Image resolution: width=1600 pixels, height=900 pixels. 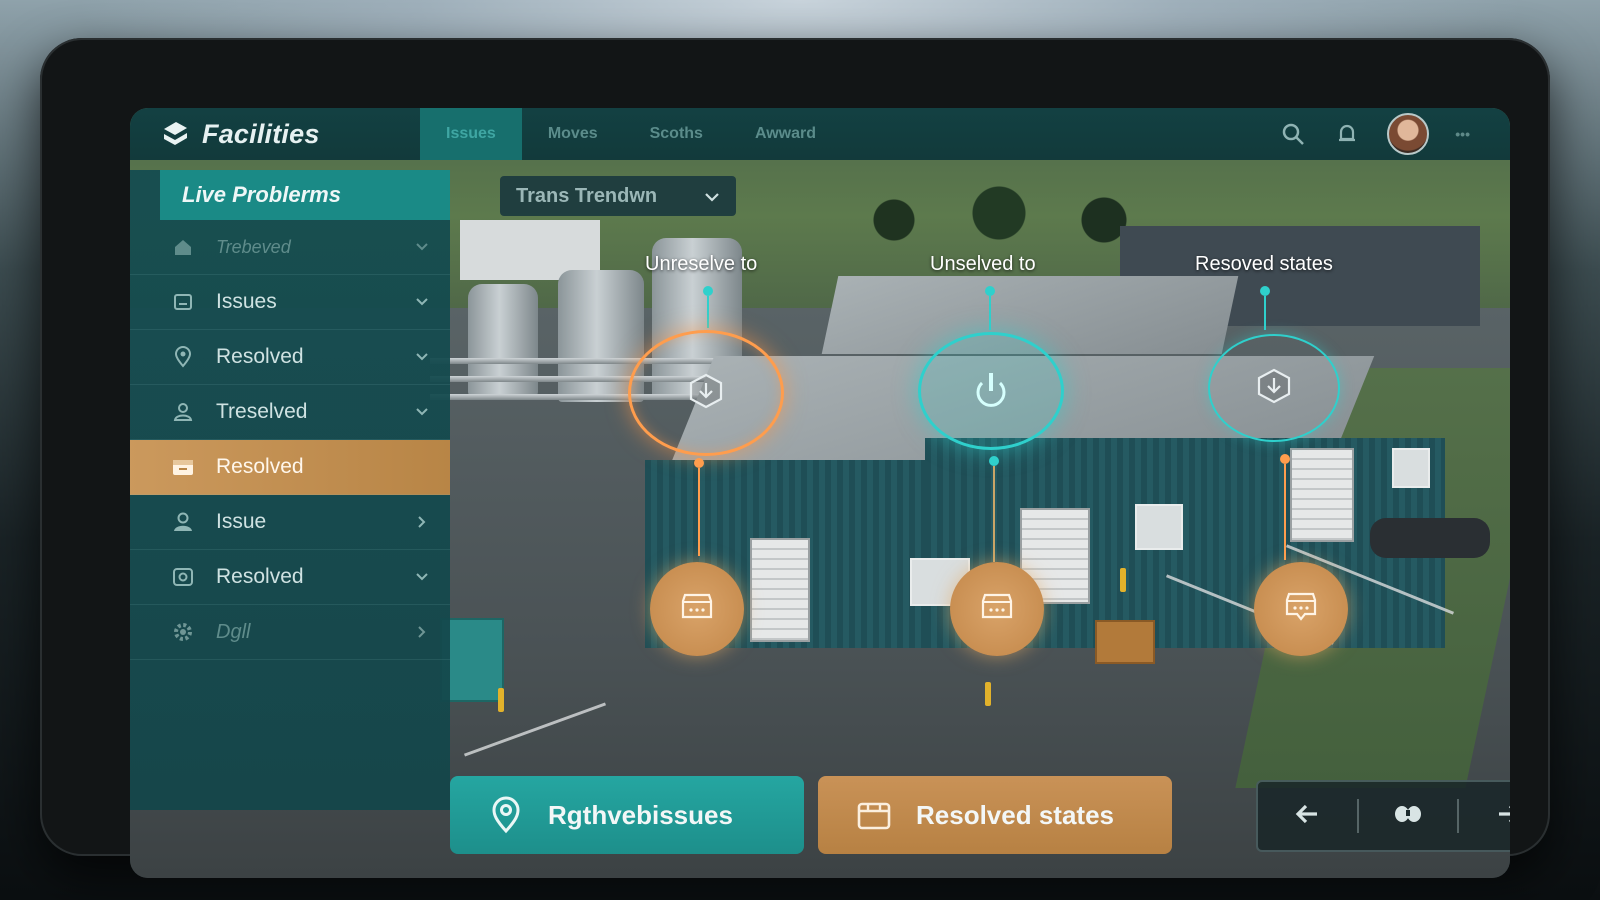 I want to click on search-icon, so click(x=1293, y=134).